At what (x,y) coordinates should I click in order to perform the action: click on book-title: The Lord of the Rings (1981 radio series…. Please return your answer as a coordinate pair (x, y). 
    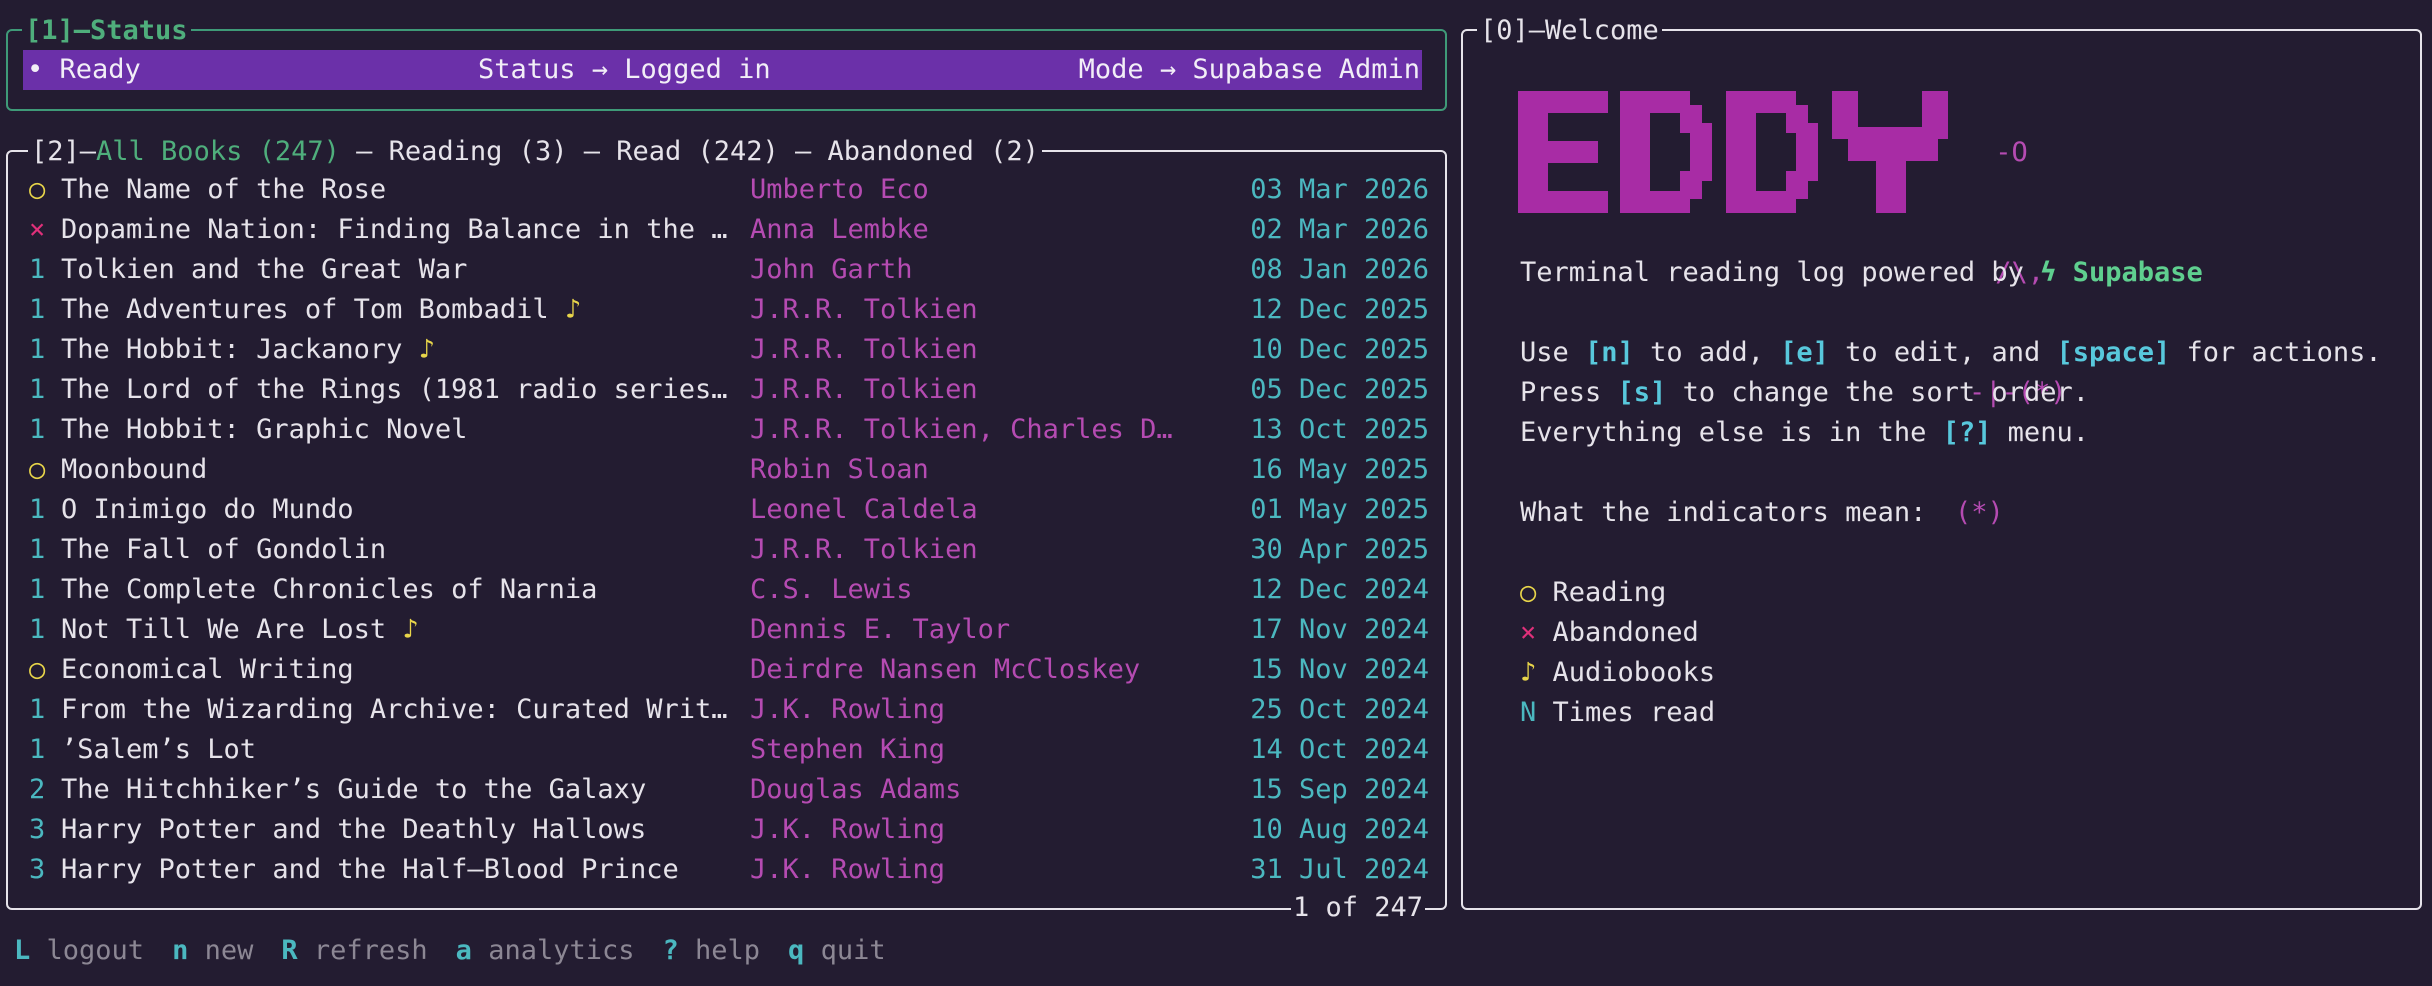
    Looking at the image, I should click on (411, 390).